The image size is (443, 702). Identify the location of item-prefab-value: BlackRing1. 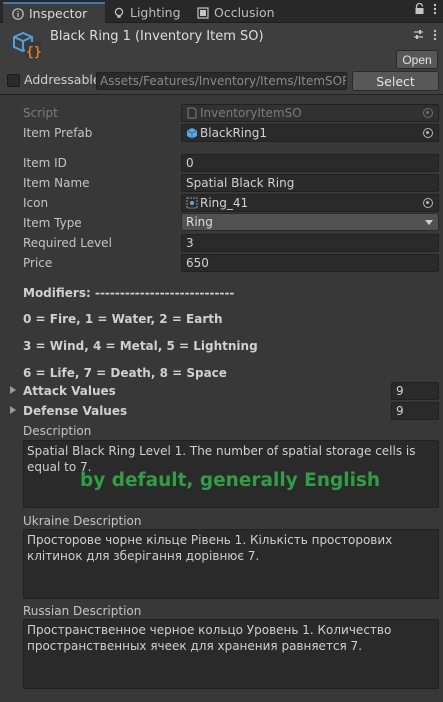
(233, 133).